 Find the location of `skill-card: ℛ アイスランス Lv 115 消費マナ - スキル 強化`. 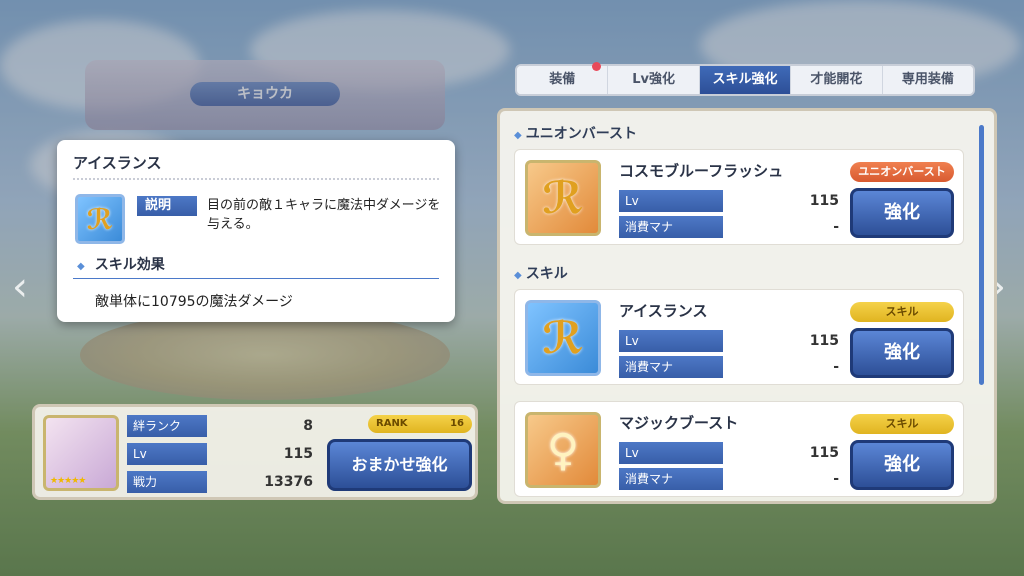

skill-card: ℛ アイスランス Lv 115 消費マナ - スキル 強化 is located at coordinates (739, 337).